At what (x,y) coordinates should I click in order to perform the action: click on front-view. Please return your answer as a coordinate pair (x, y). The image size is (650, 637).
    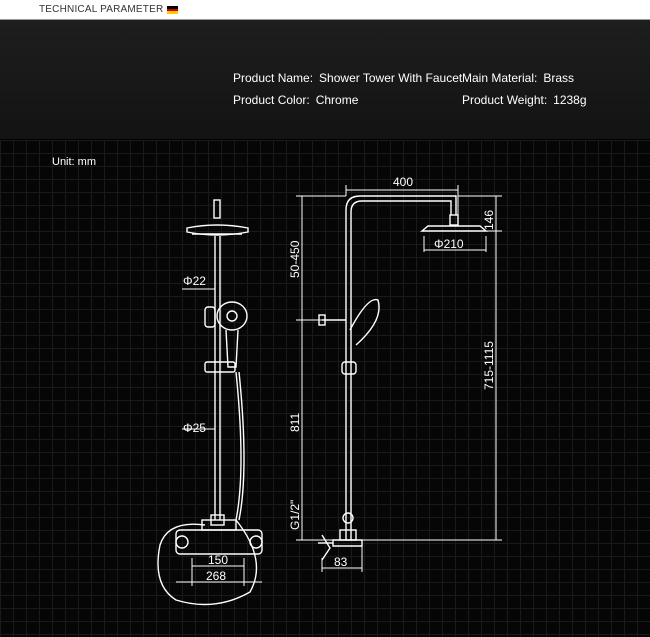
    Looking at the image, I should click on (210, 402).